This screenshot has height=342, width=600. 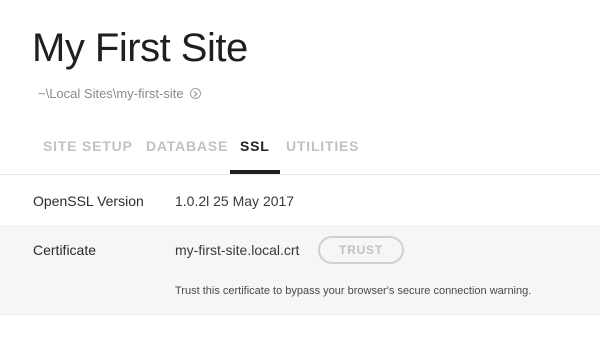 What do you see at coordinates (300, 202) in the screenshot?
I see `openssl-version-row: OpenSSL Version 1.0.2l 25 May 2017` at bounding box center [300, 202].